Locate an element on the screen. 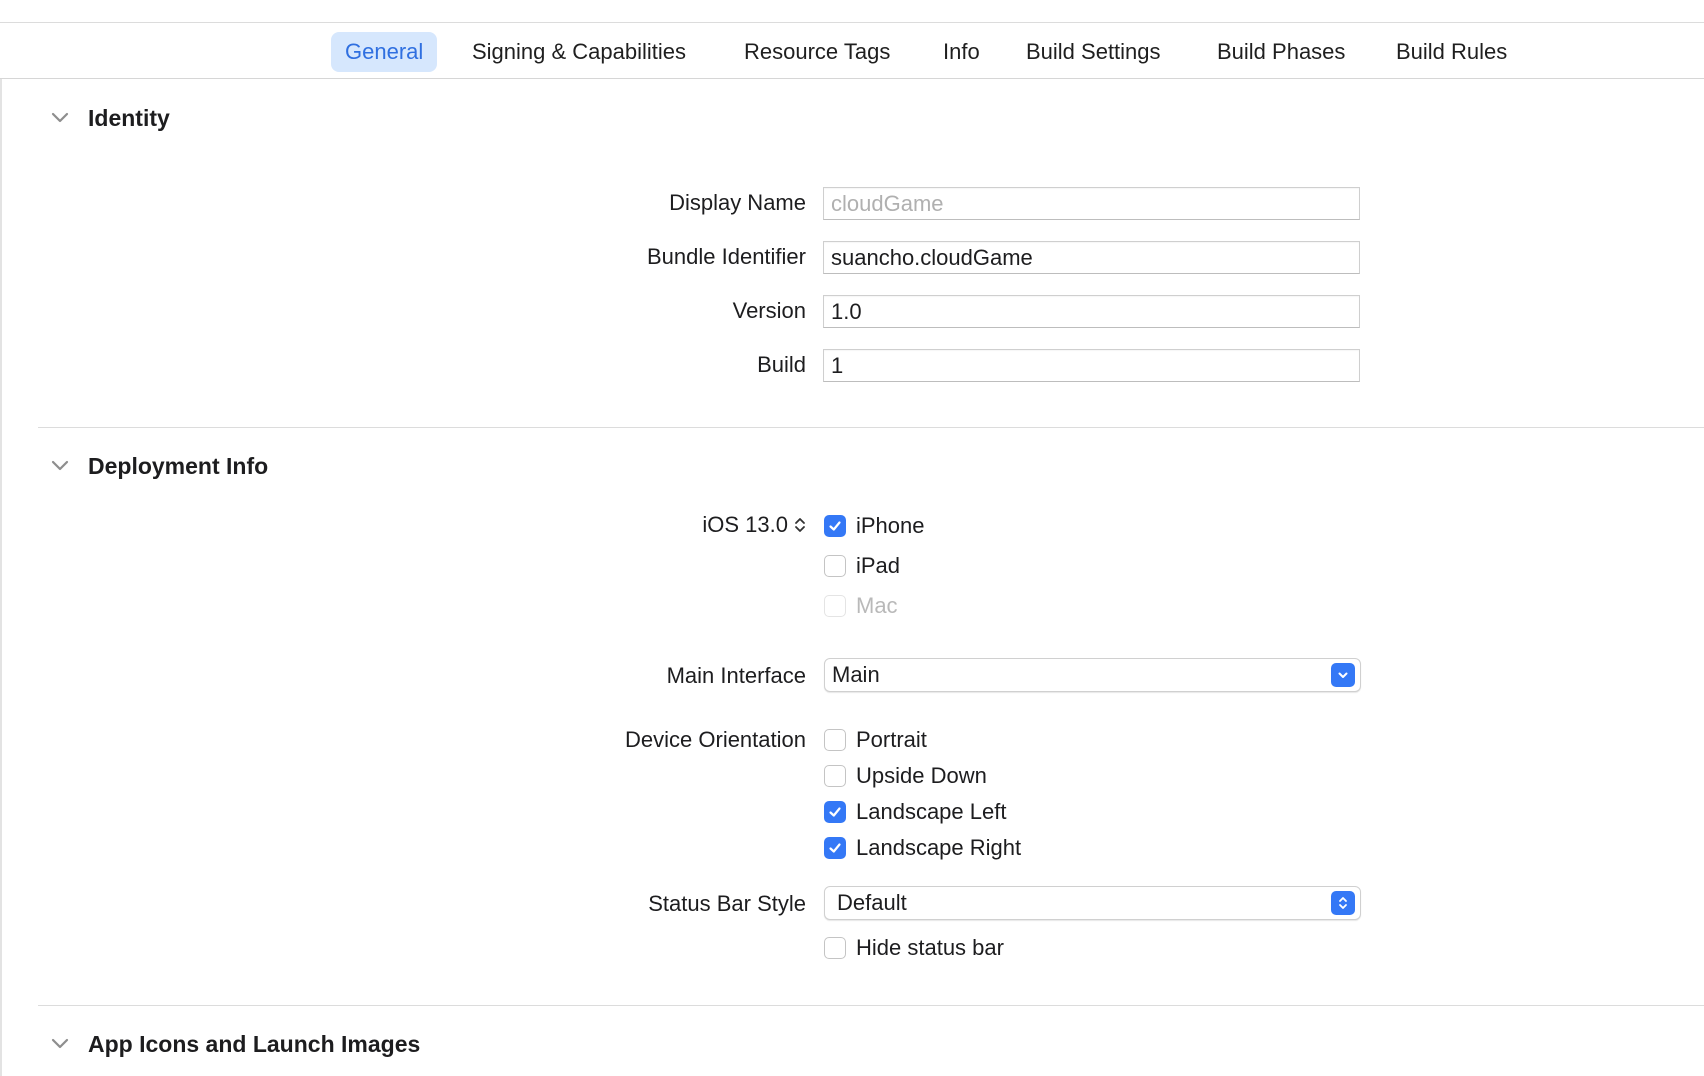  mac-label: Mac is located at coordinates (877, 605).